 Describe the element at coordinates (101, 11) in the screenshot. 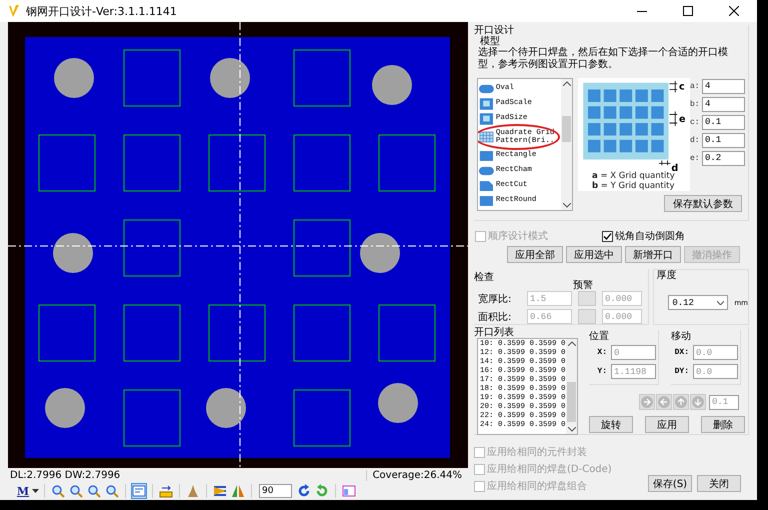

I see `window-title: 钢网开口设计-Ver:3.1.1.1141` at that location.